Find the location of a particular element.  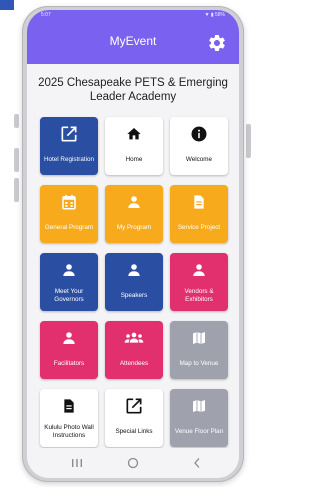

calendar-icon is located at coordinates (69, 202).